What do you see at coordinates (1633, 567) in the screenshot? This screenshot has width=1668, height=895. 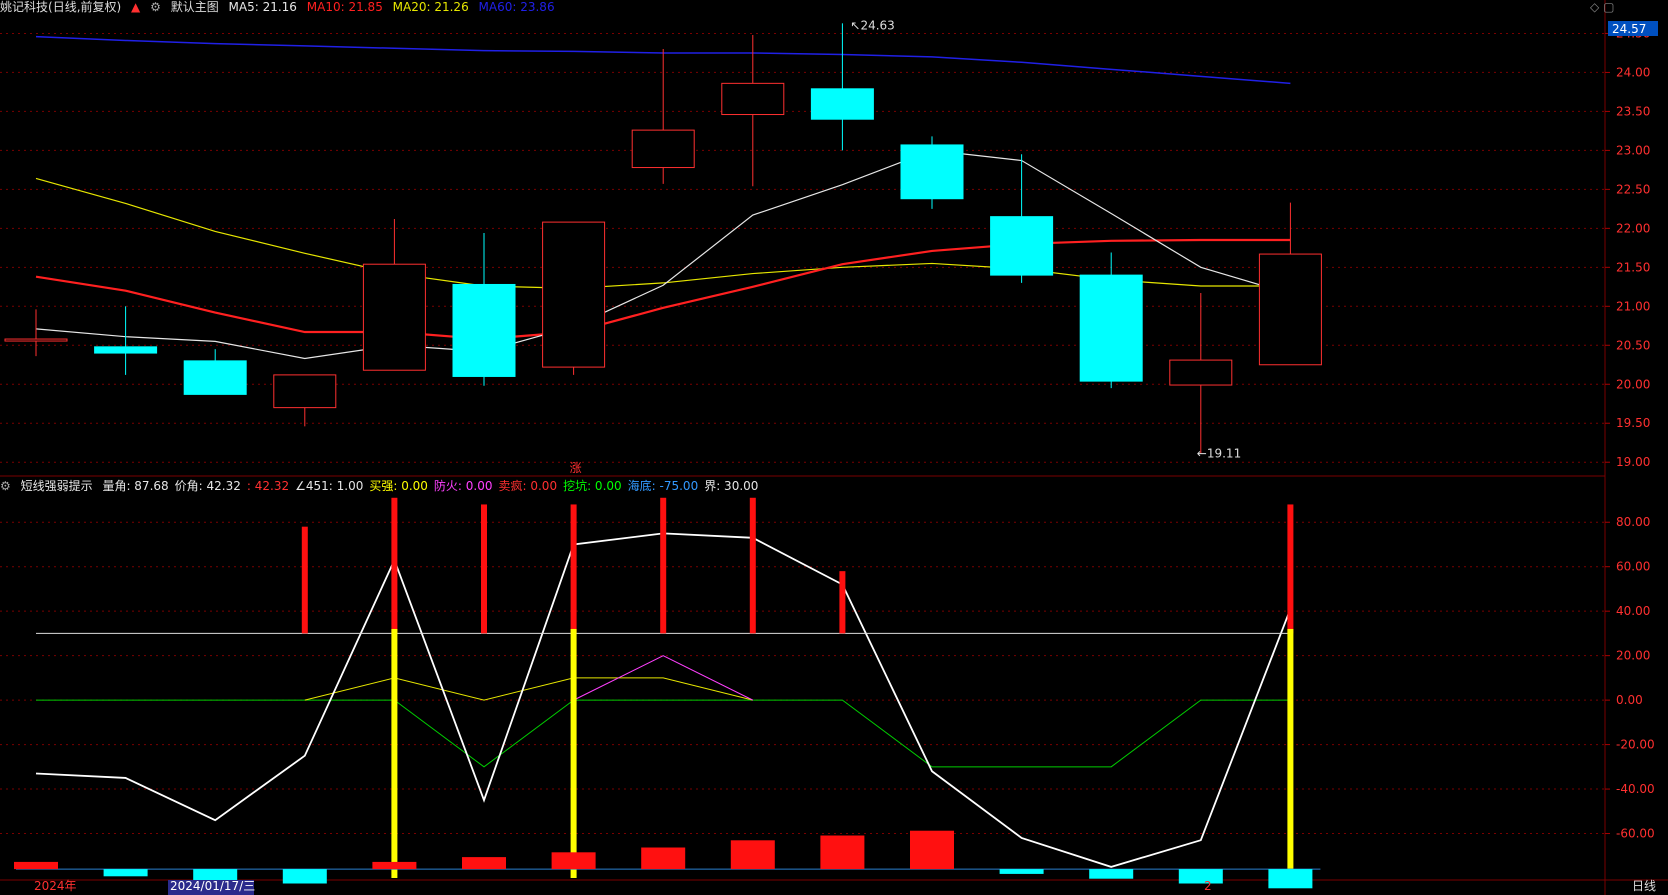 I see `indicator-tick-label: 60.00` at bounding box center [1633, 567].